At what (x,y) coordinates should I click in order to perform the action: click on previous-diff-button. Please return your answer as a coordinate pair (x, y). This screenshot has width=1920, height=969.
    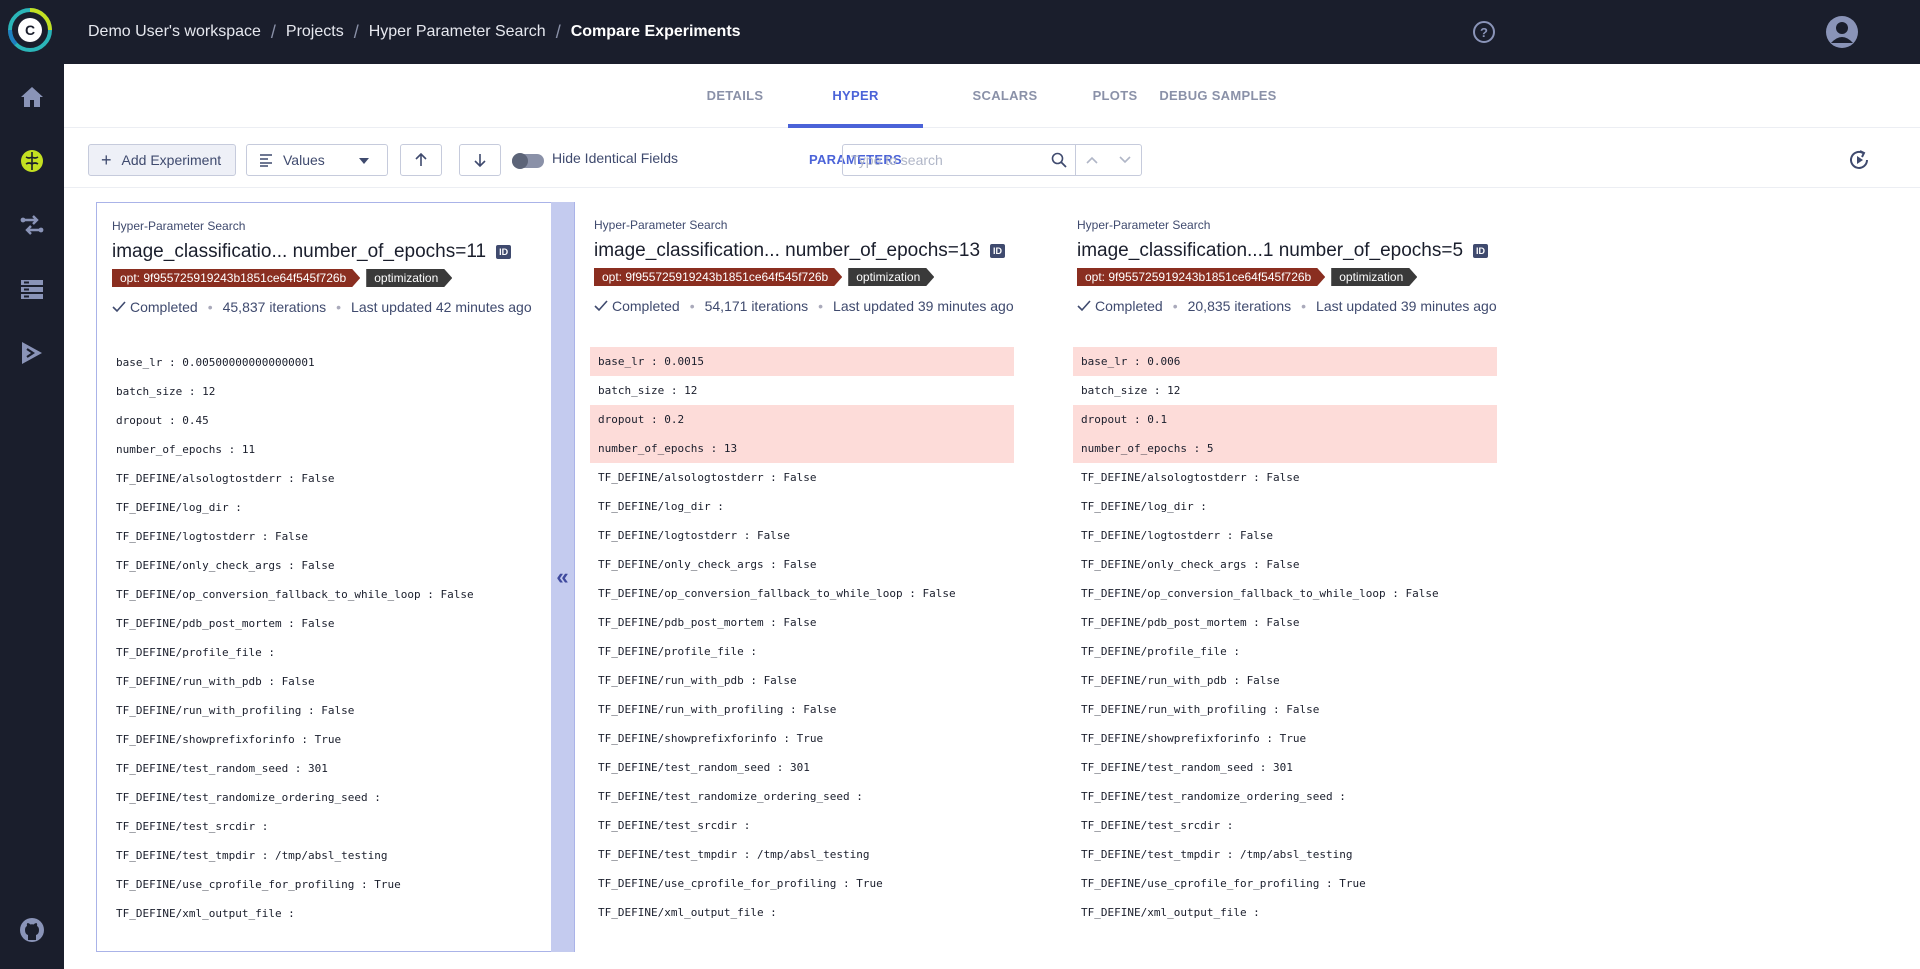
    Looking at the image, I should click on (421, 160).